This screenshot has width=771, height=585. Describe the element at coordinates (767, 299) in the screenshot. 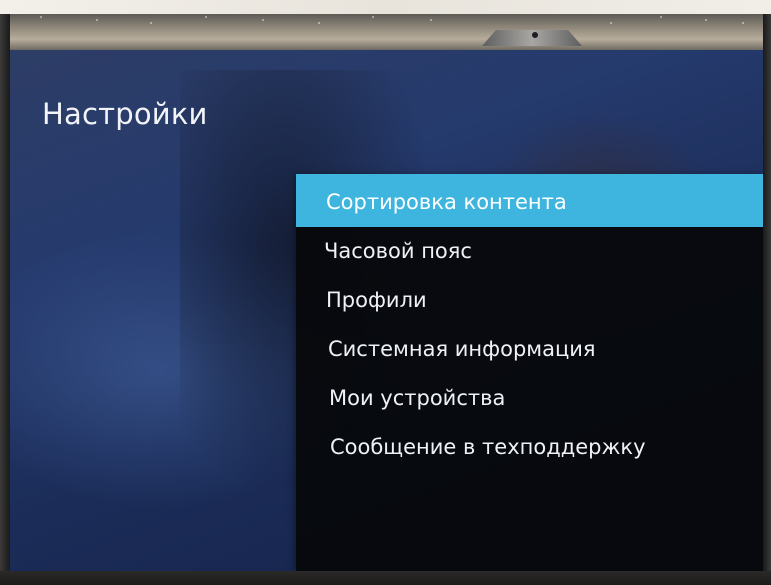

I see `tv-bezel-right` at that location.